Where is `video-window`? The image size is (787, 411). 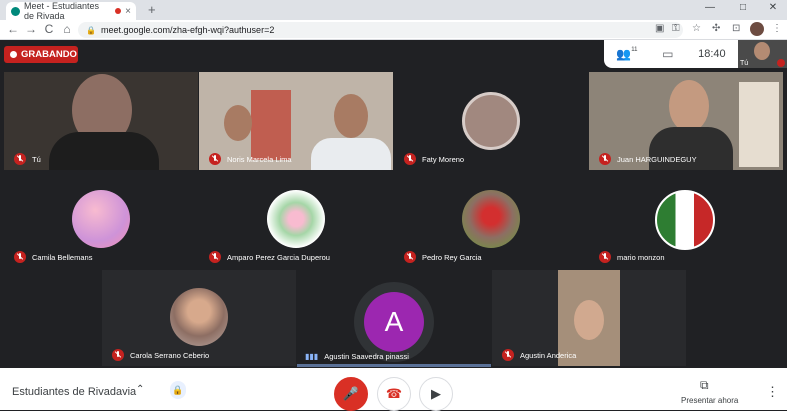
video-window is located at coordinates (759, 124).